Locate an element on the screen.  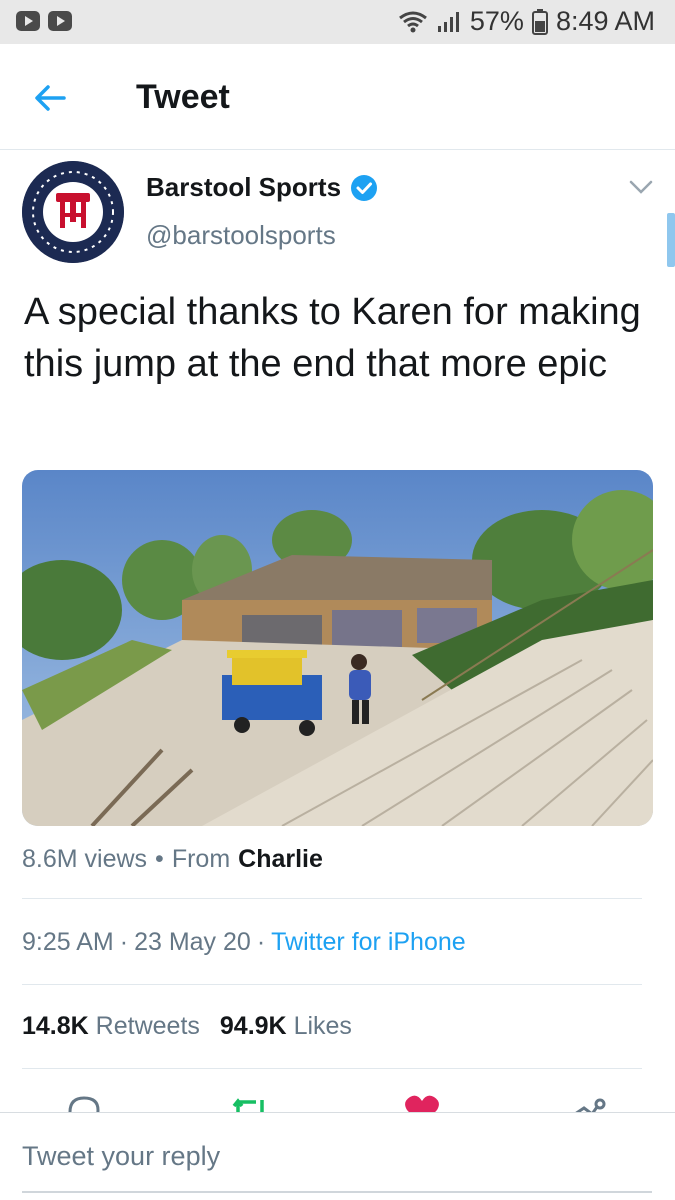
timestamp-row: 9:25 AM · 23 May 20 · Twitter for iPhone is located at coordinates (244, 942).